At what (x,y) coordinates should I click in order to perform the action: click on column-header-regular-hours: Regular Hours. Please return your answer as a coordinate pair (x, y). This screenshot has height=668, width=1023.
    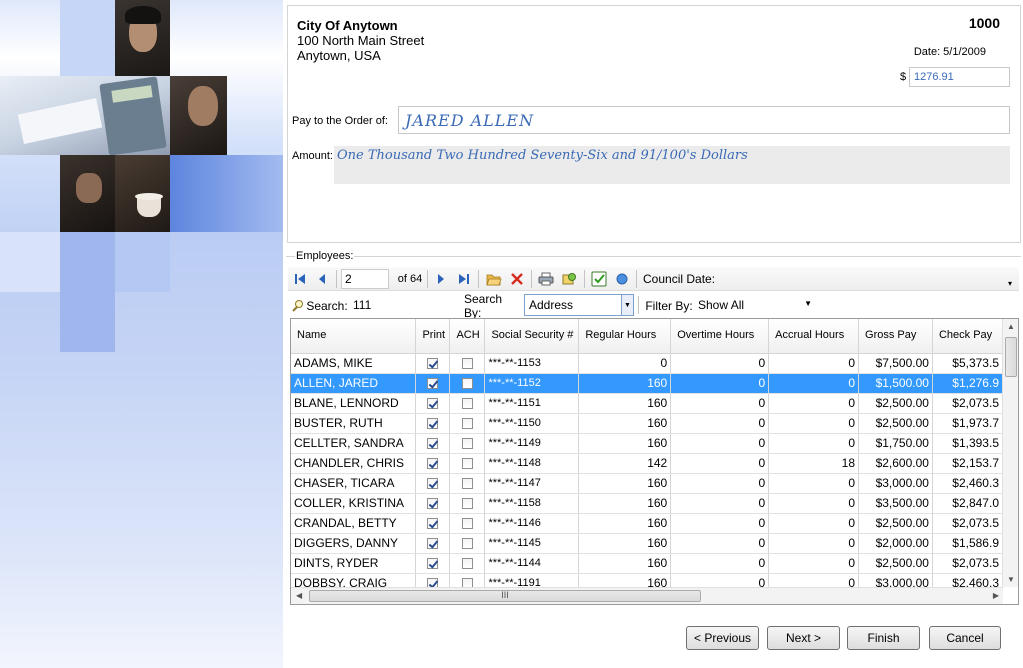
    Looking at the image, I should click on (625, 336).